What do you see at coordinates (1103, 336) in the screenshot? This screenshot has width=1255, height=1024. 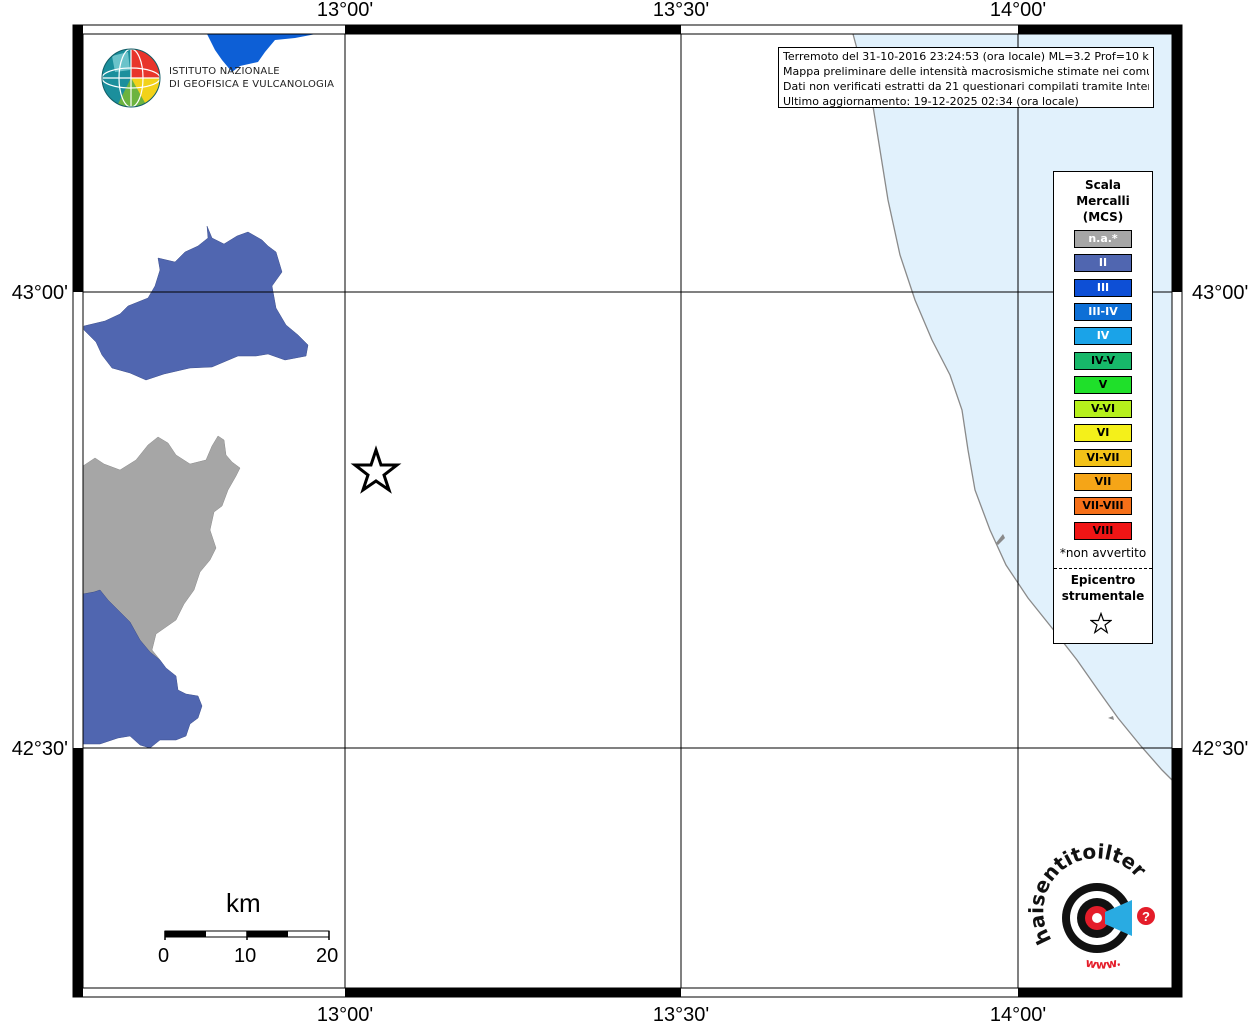 I see `legend-swatch: IV` at bounding box center [1103, 336].